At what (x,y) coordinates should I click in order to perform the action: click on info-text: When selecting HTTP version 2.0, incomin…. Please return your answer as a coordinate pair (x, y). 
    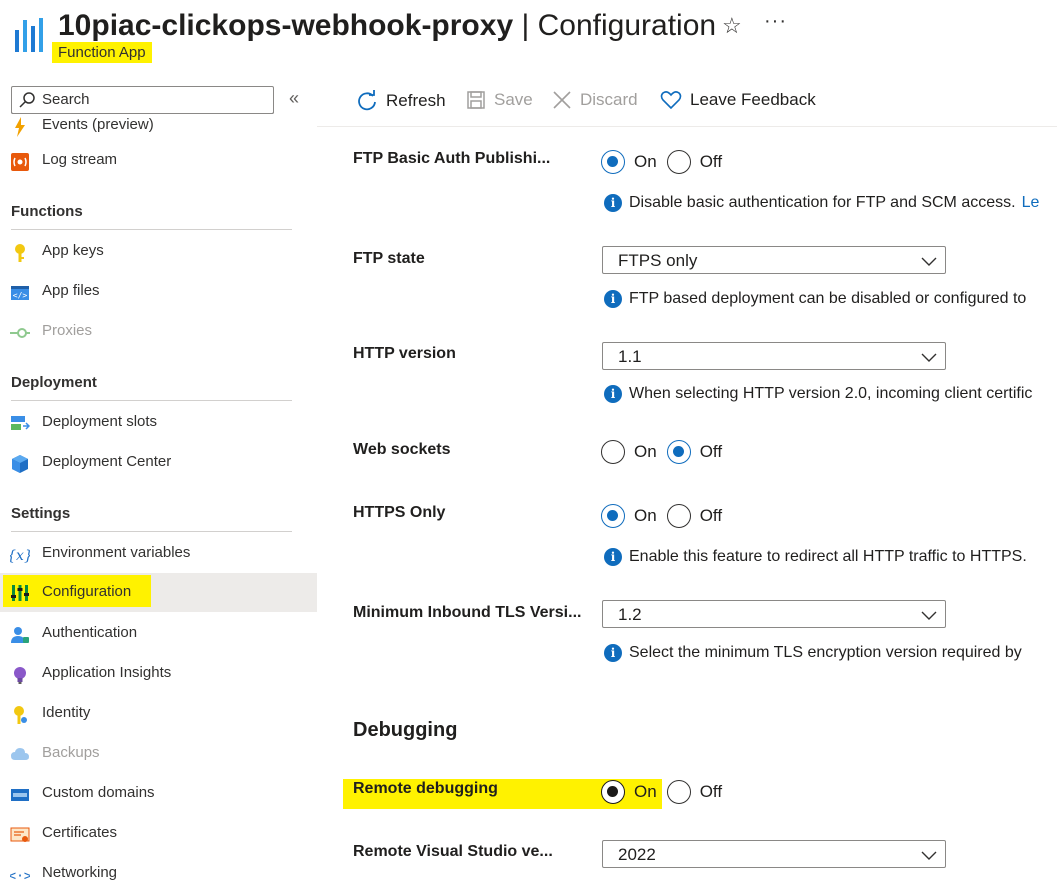
    Looking at the image, I should click on (831, 393).